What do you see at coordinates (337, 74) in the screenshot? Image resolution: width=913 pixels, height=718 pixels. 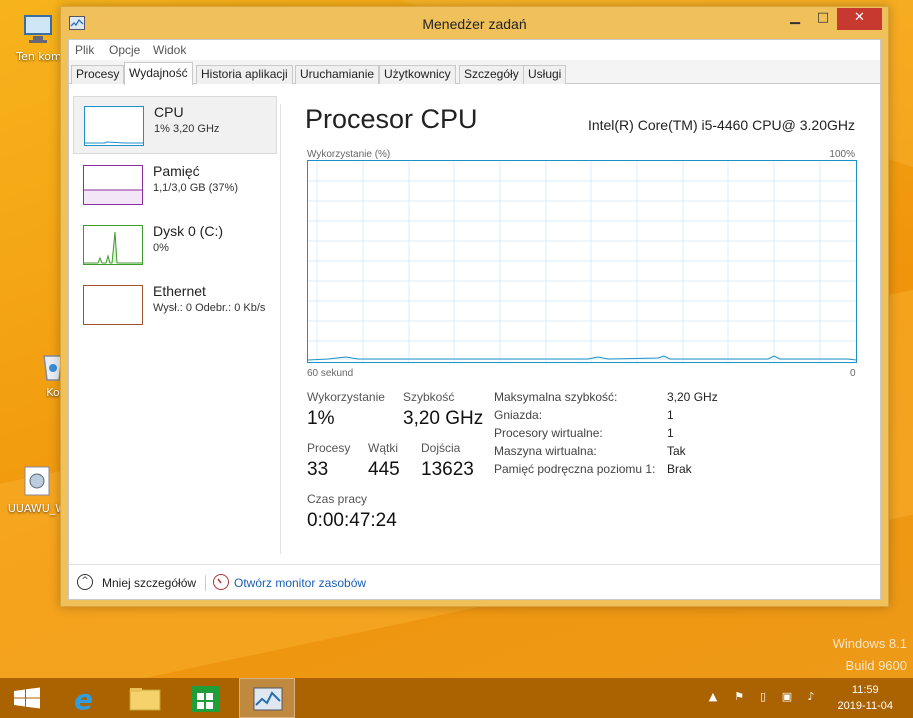 I see `tab-startup: Uruchamianie` at bounding box center [337, 74].